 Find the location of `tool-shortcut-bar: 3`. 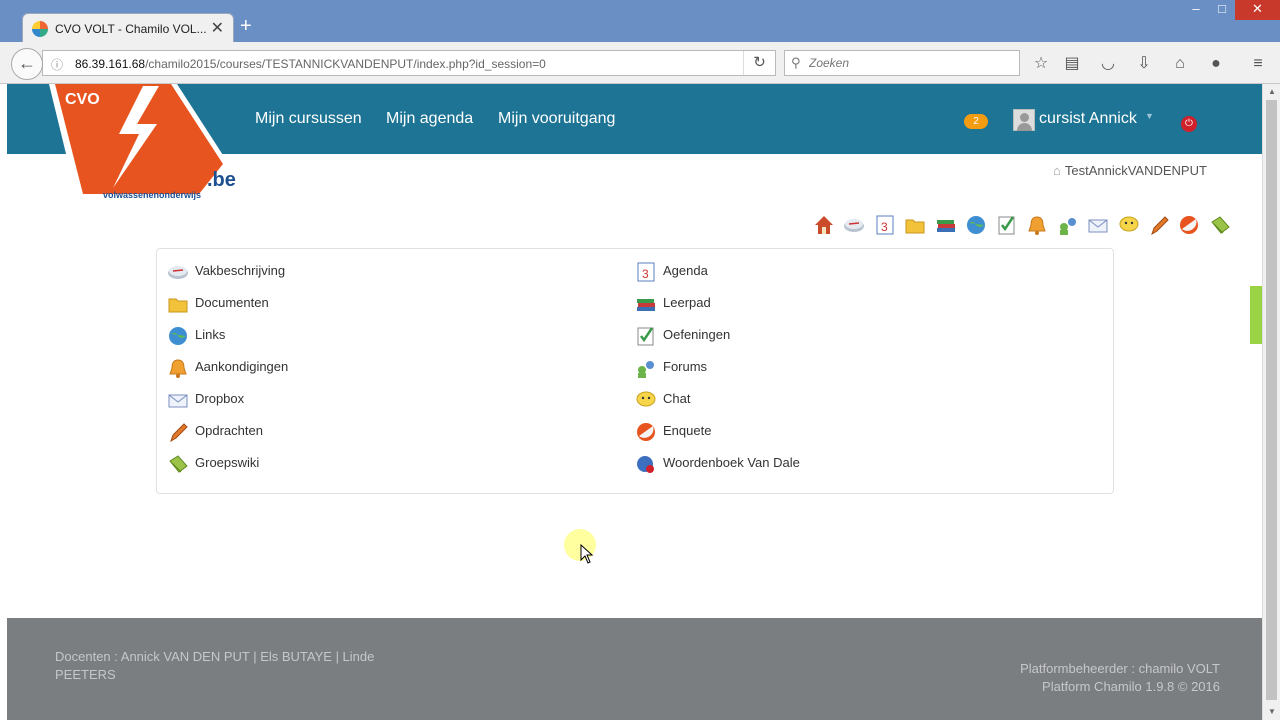

tool-shortcut-bar: 3 is located at coordinates (1024, 225).